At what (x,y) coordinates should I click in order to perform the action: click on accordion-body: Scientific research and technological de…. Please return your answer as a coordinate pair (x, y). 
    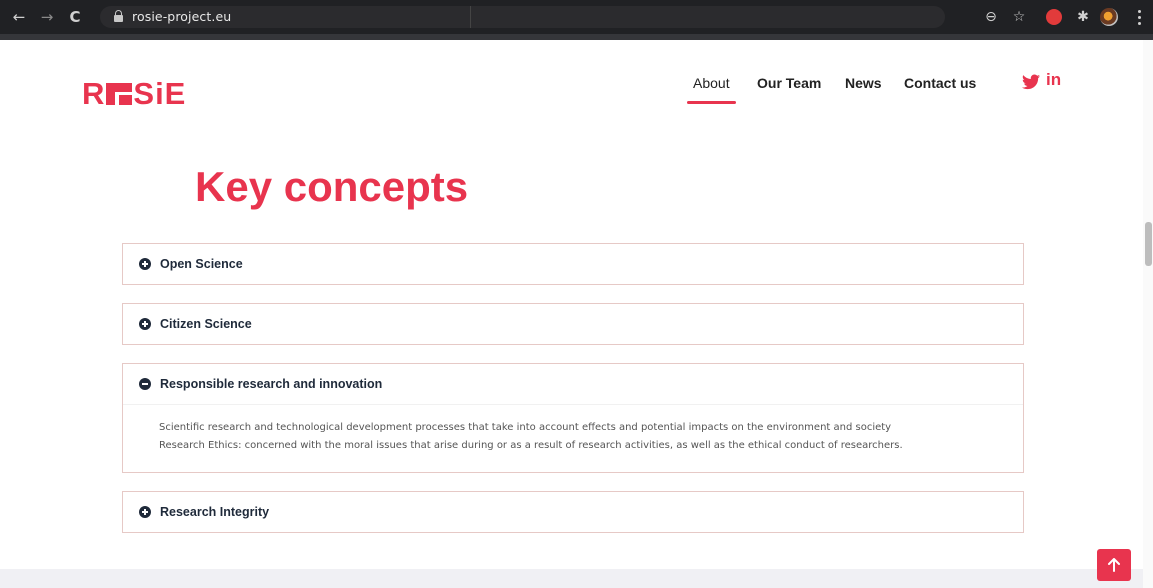
    Looking at the image, I should click on (573, 429).